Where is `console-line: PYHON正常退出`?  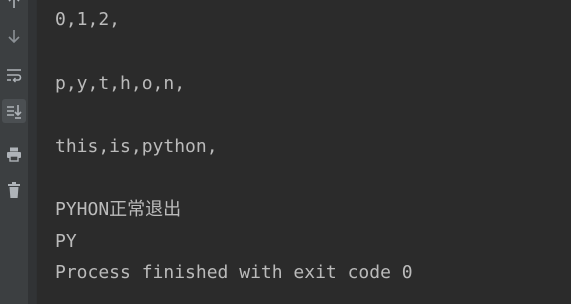
console-line: PYHON正常退出 is located at coordinates (118, 209).